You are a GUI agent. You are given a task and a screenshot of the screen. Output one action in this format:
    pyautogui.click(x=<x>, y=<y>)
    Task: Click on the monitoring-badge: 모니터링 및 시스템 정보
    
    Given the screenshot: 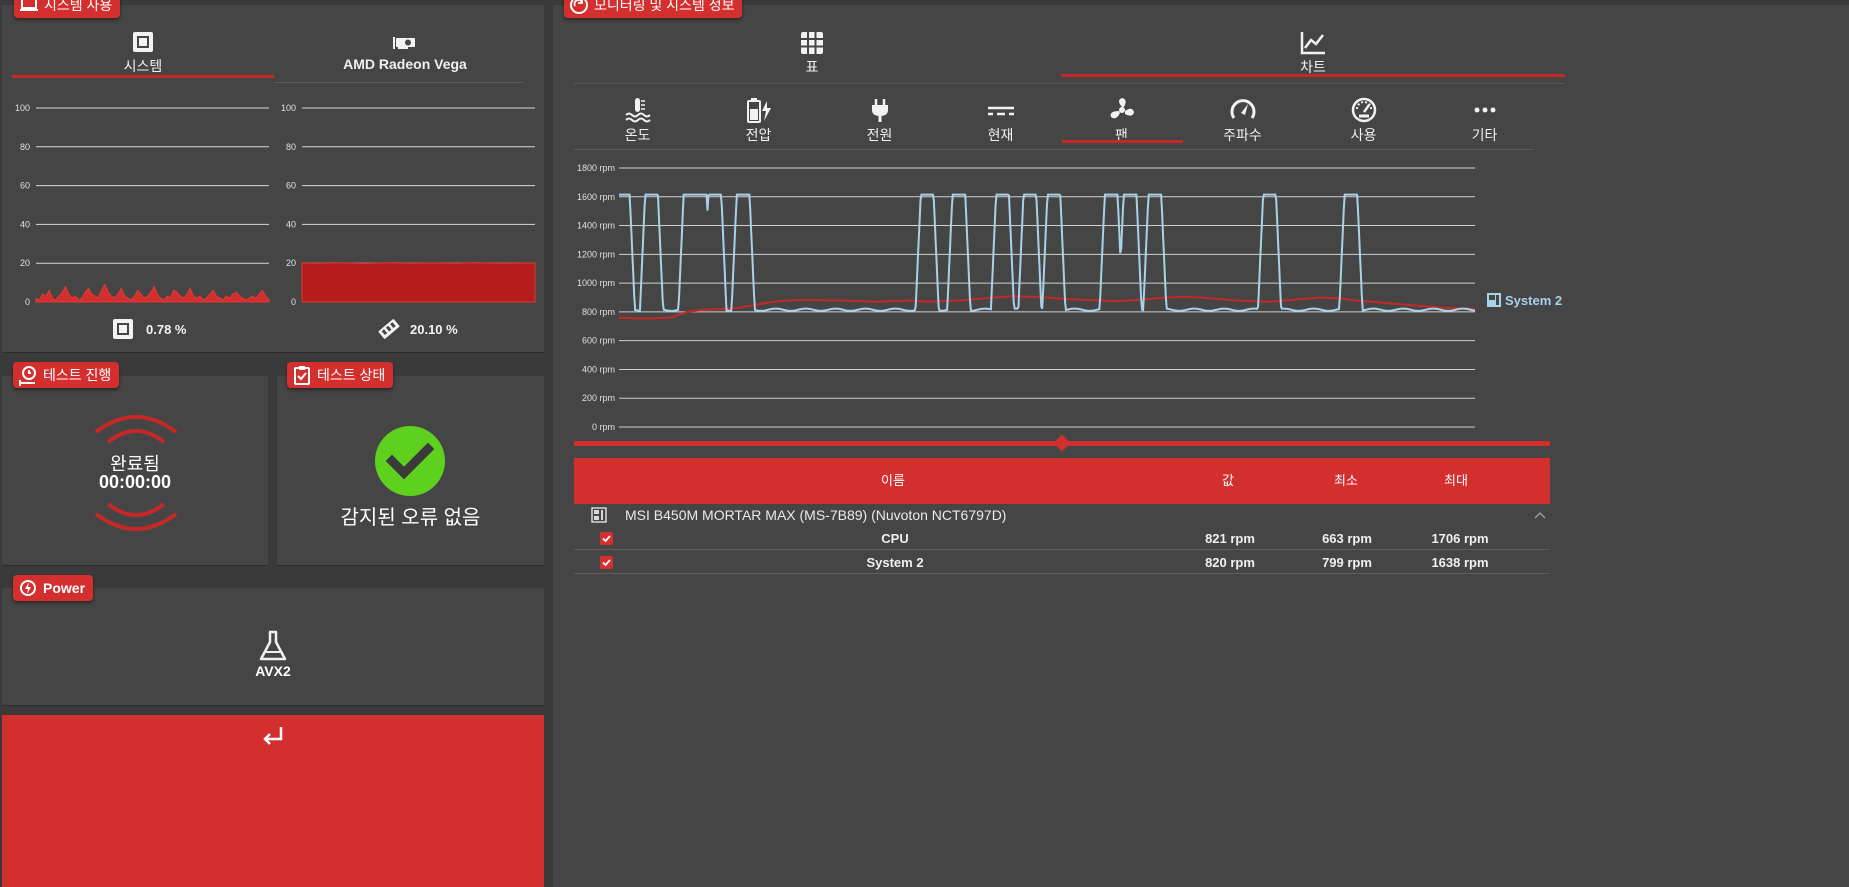 What is the action you would take?
    pyautogui.click(x=653, y=9)
    